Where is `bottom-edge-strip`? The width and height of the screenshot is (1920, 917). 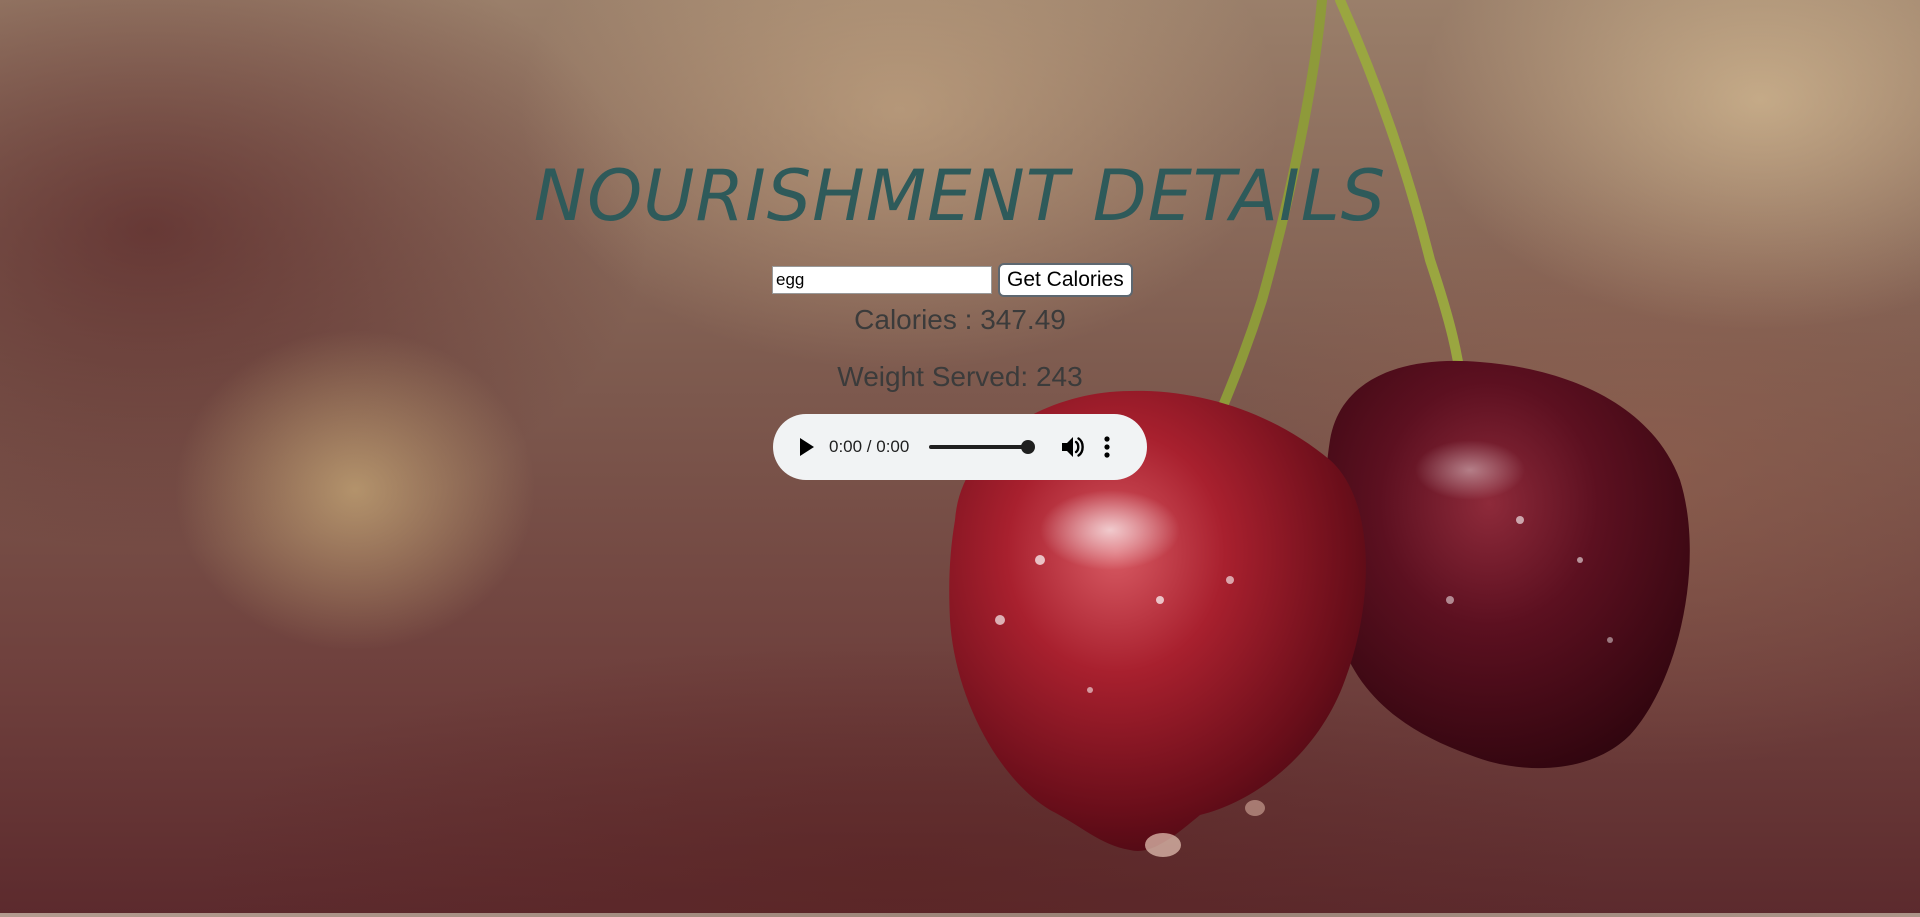
bottom-edge-strip is located at coordinates (960, 915).